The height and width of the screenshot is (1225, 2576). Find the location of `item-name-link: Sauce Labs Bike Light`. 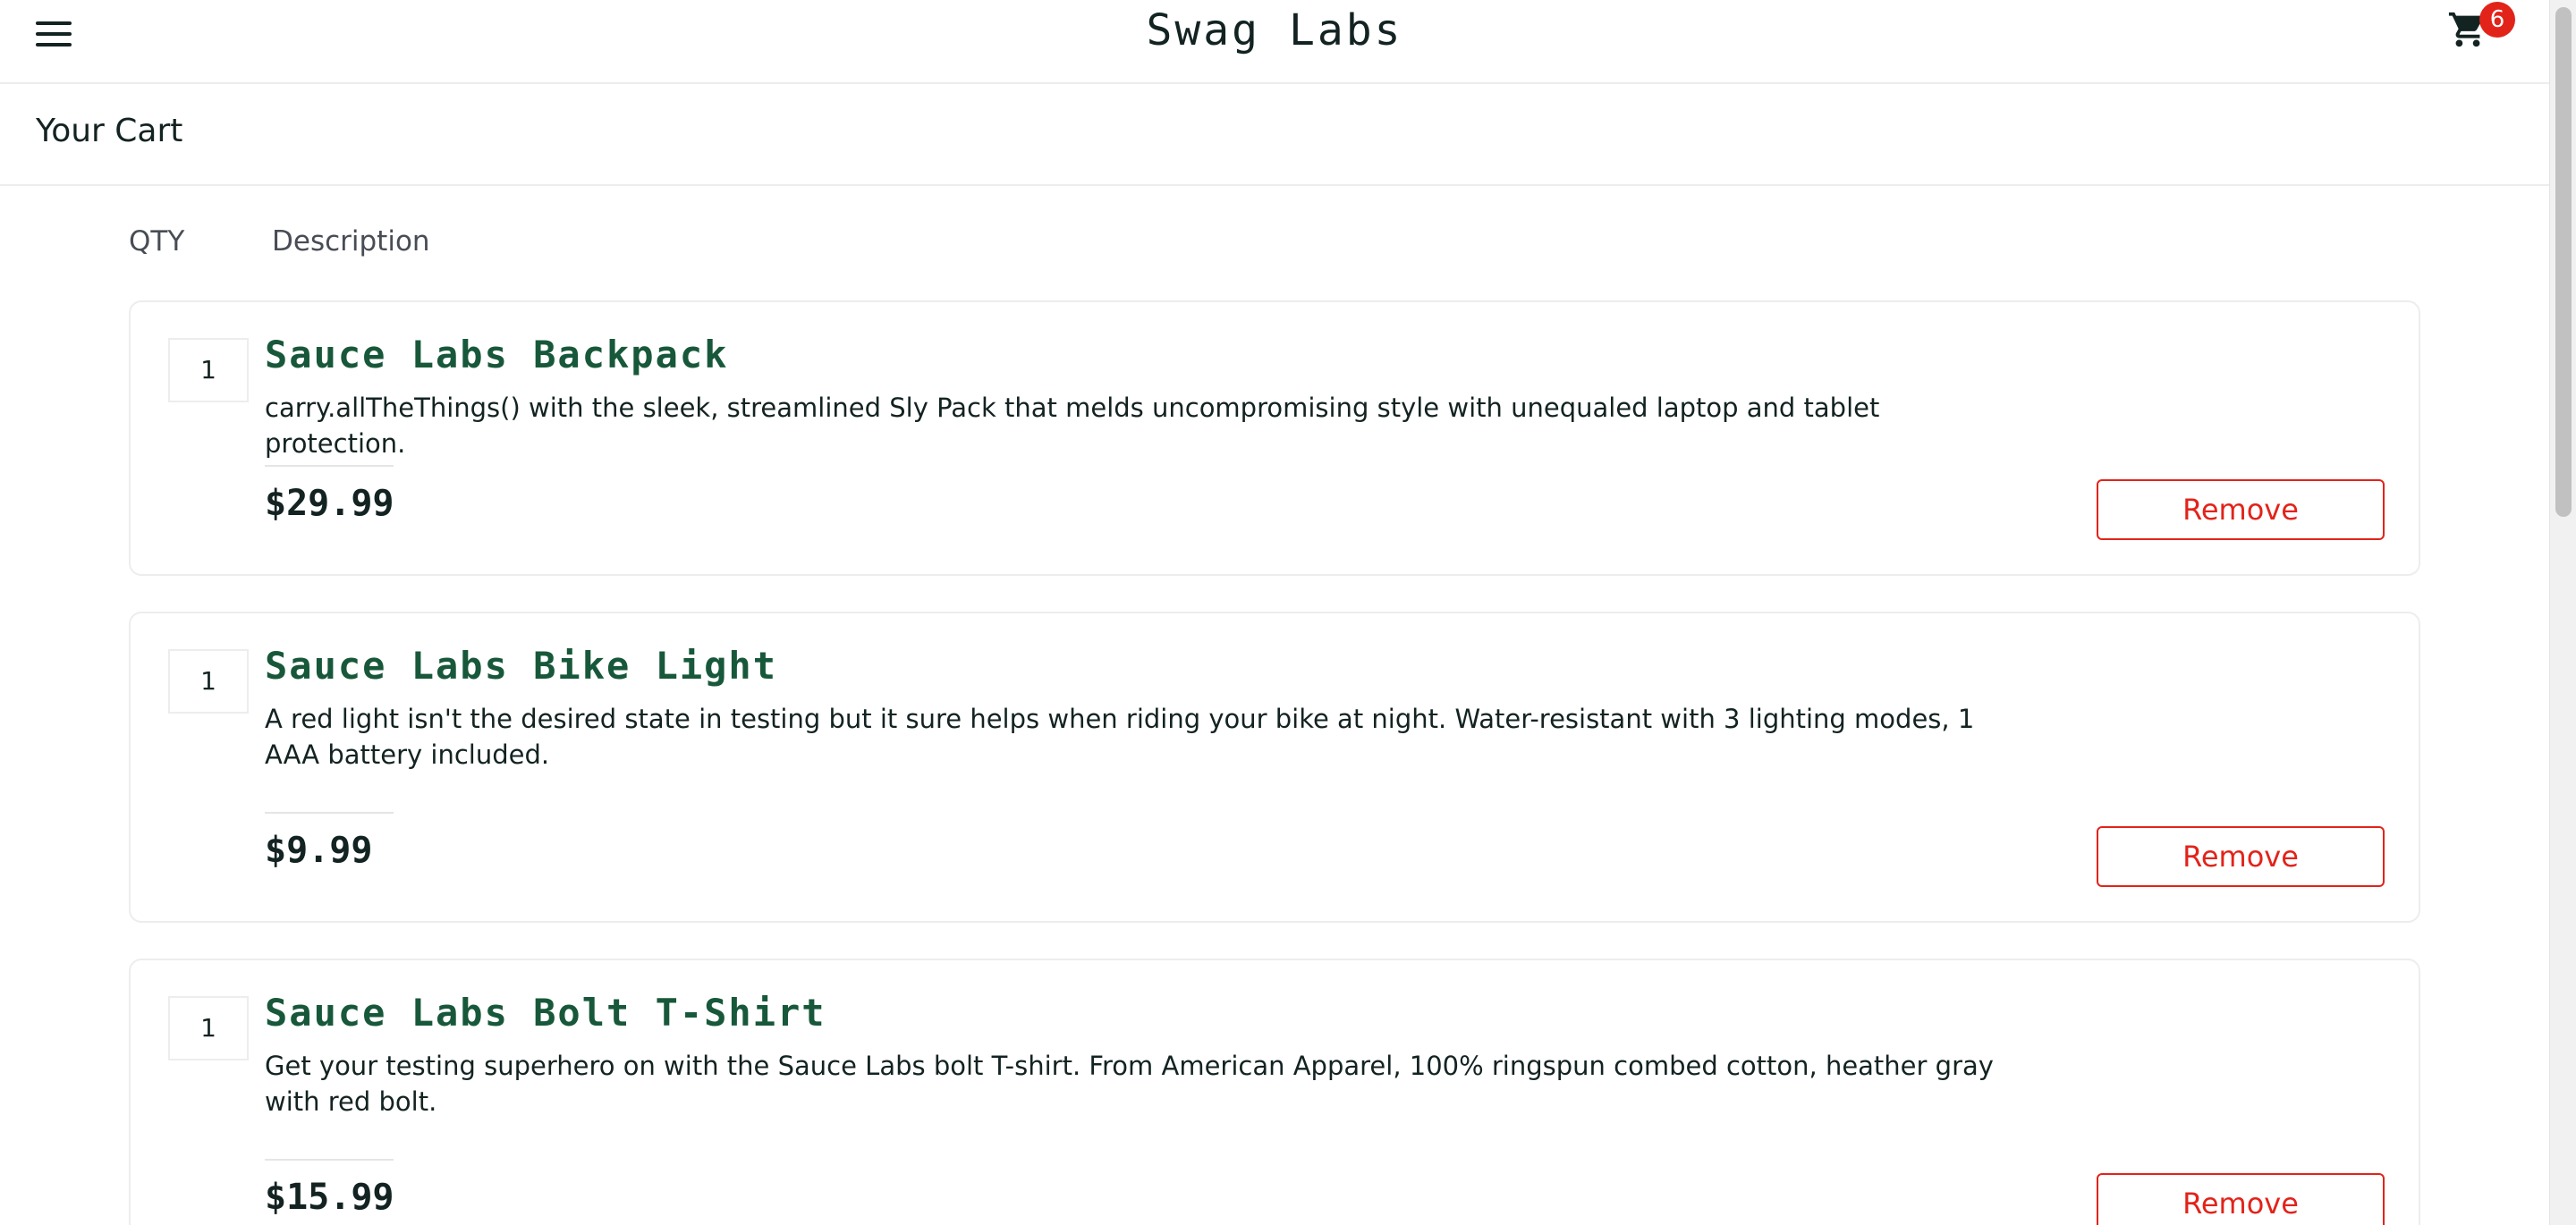

item-name-link: Sauce Labs Bike Light is located at coordinates (521, 666).